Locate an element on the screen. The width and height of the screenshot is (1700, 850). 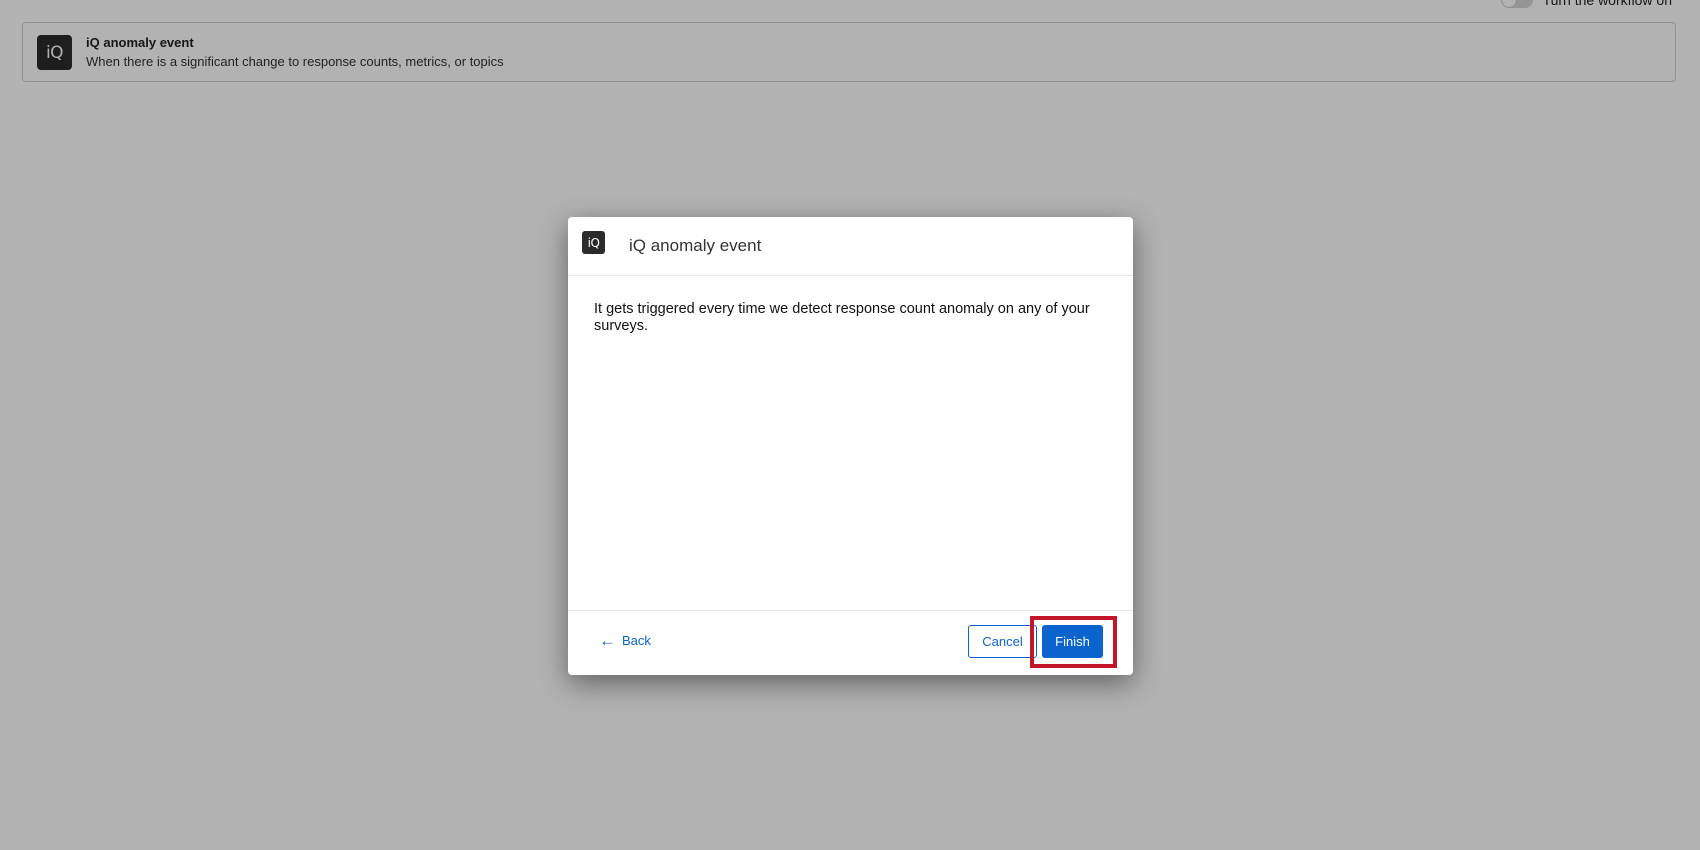
arrow-left-icon: ← is located at coordinates (607, 640).